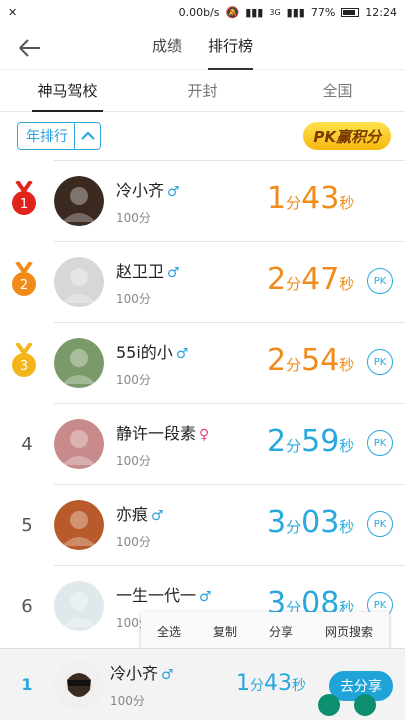 The height and width of the screenshot is (720, 405). I want to click on my-time: 1分43秒, so click(271, 683).